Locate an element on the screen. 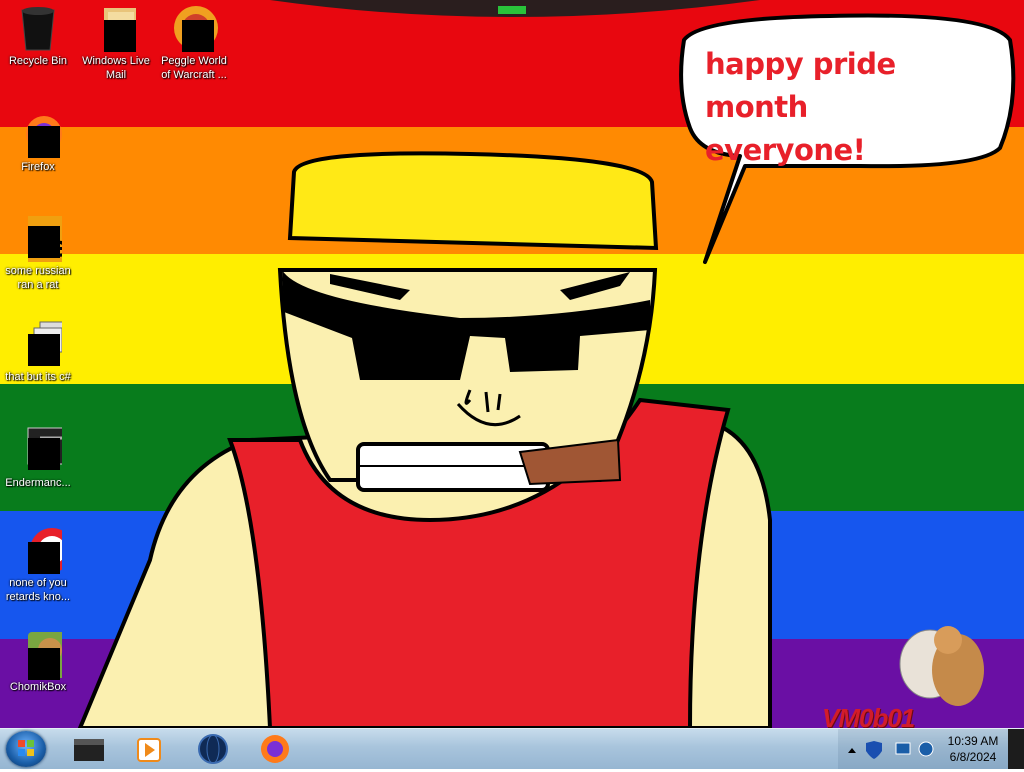  globe-icon is located at coordinates (213, 749).